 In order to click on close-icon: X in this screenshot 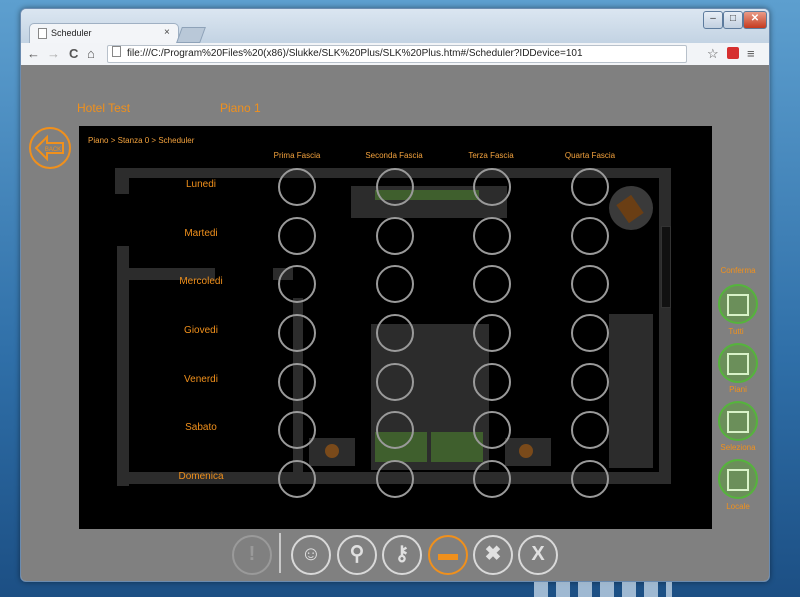, I will do `click(538, 555)`.